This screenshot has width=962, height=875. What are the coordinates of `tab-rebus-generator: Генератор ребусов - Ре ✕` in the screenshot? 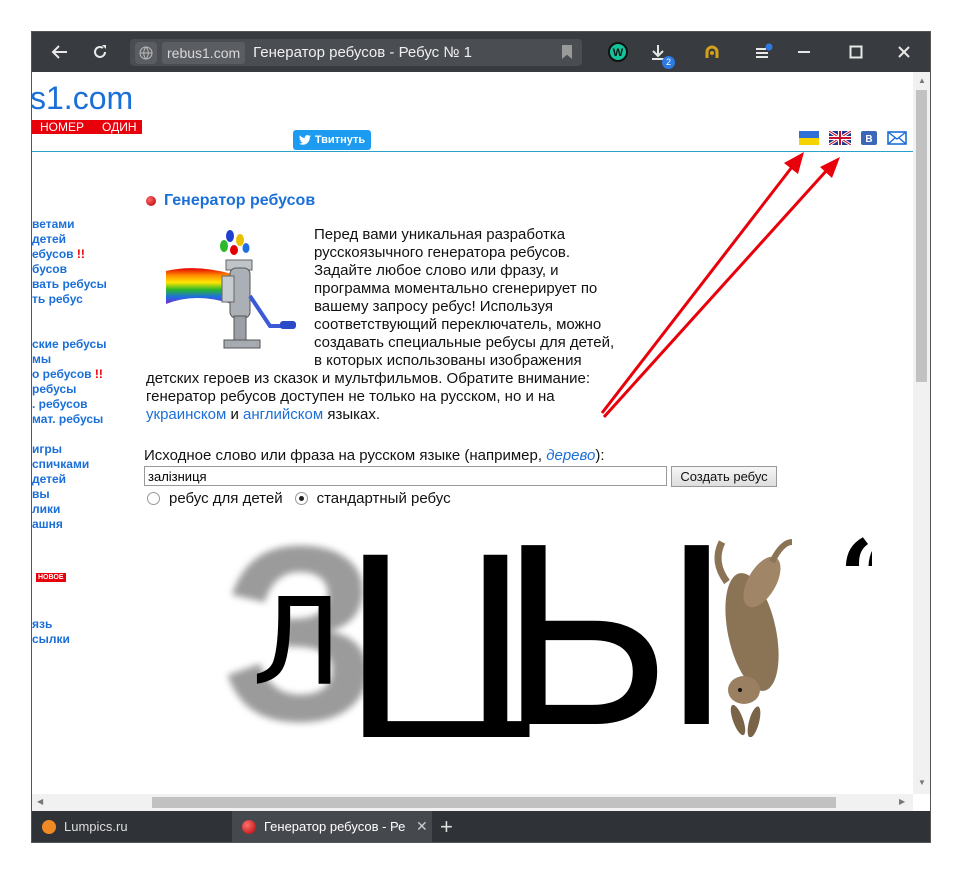 It's located at (332, 826).